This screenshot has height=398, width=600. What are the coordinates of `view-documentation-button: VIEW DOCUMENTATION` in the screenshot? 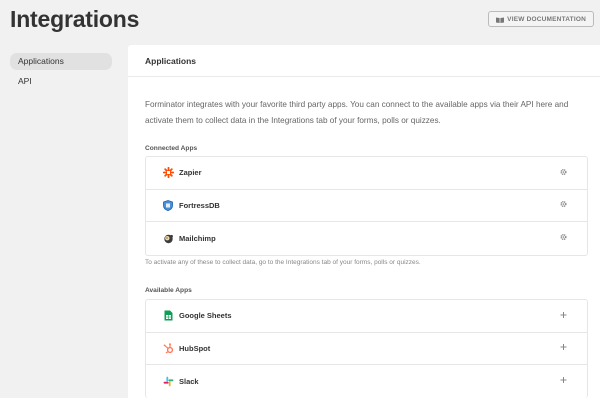 It's located at (541, 19).